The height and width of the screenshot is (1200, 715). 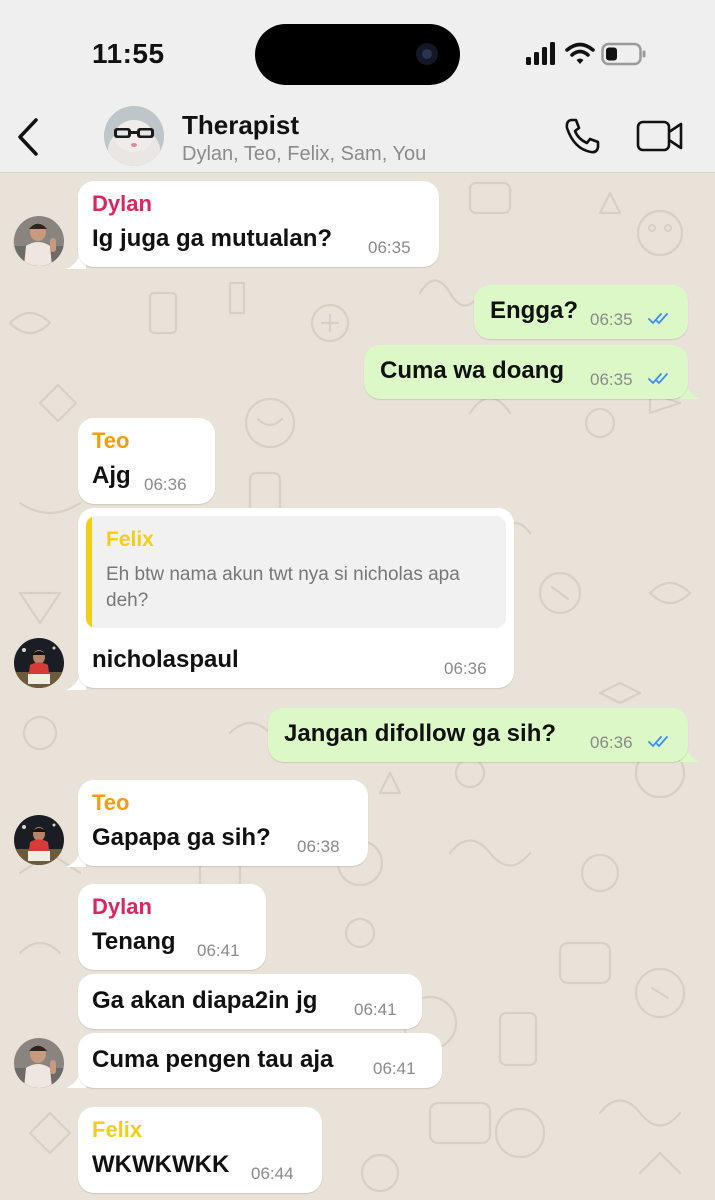 I want to click on message-bubble: Engga? 06:35, so click(x=581, y=312).